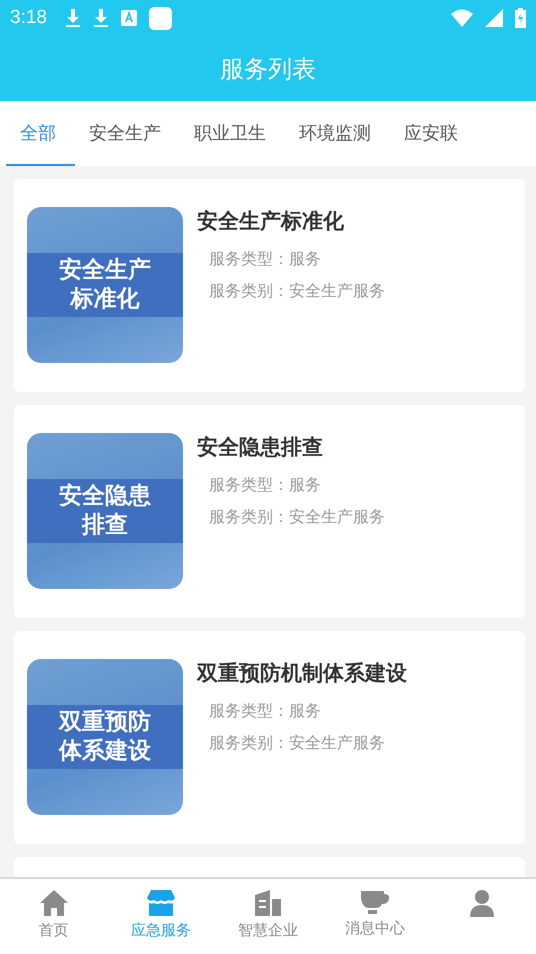 The height and width of the screenshot is (954, 536). I want to click on nav-tab: 智慧企业, so click(268, 916).